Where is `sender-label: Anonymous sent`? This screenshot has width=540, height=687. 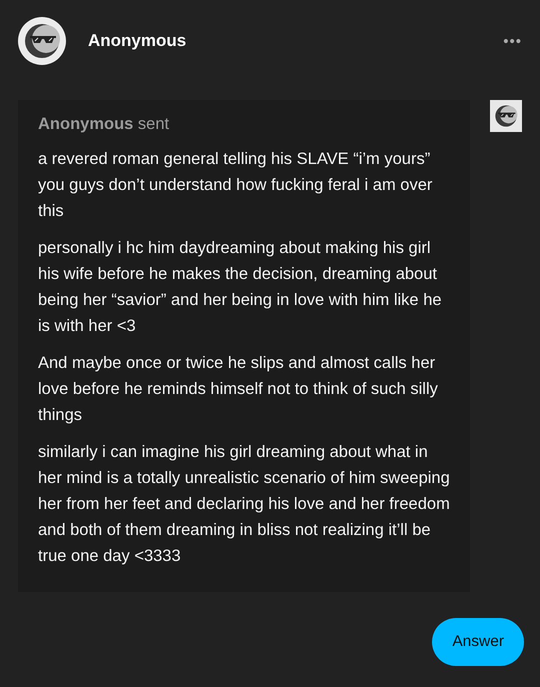
sender-label: Anonymous sent is located at coordinates (104, 124).